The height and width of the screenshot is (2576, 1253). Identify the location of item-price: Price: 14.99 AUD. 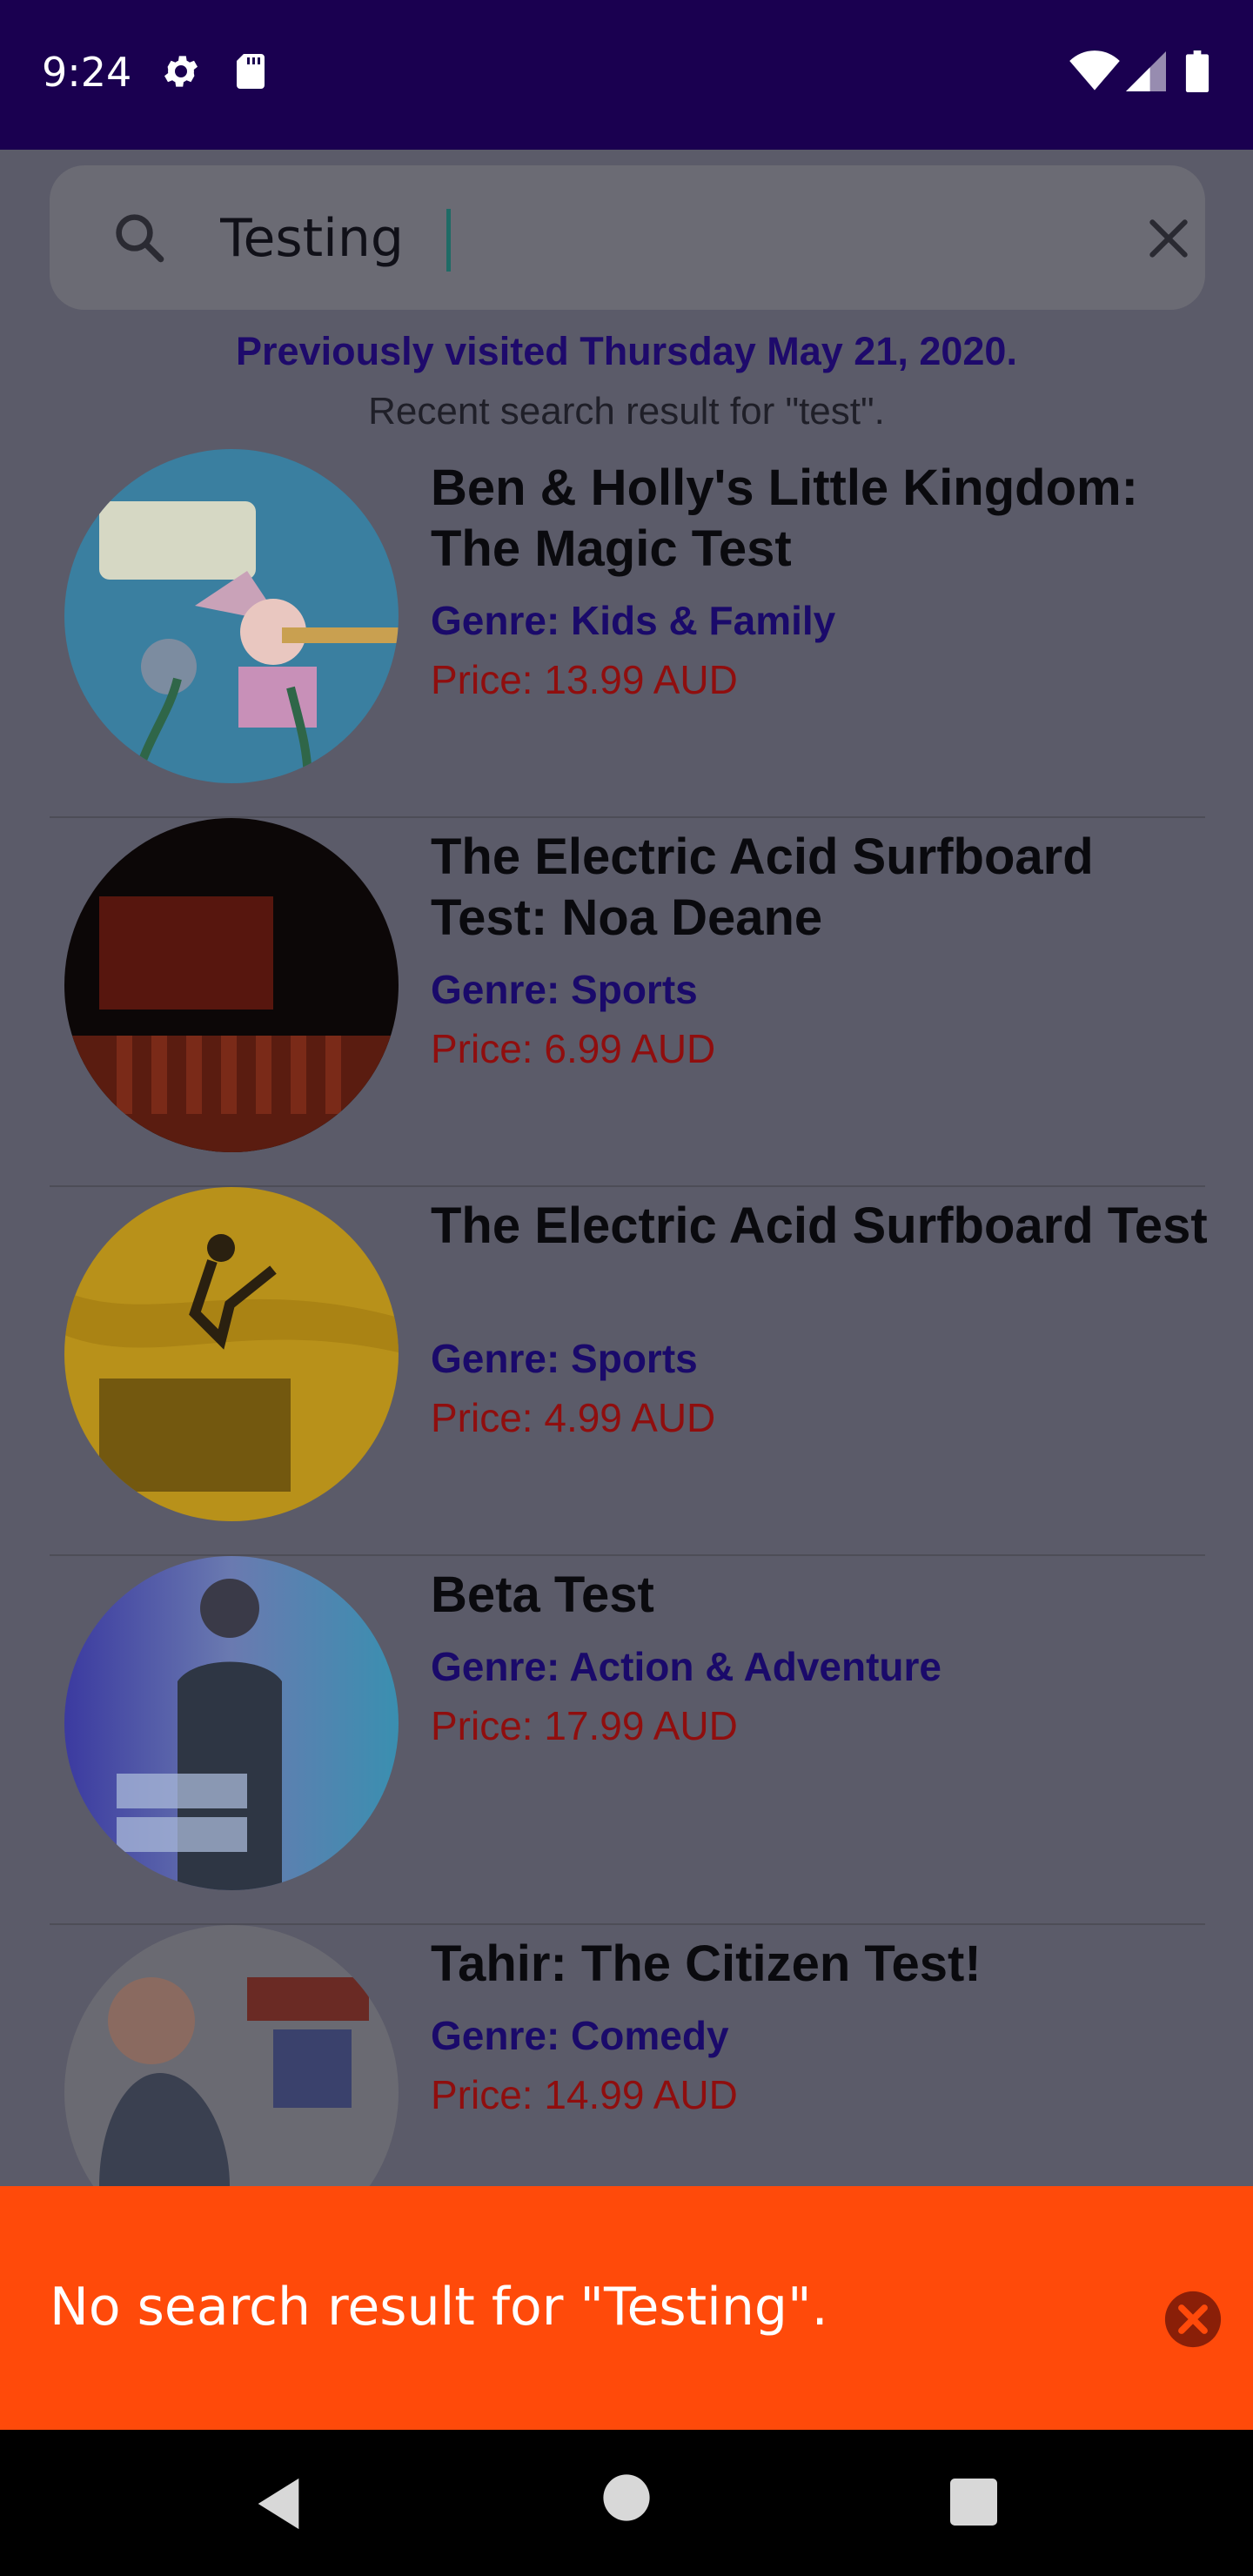
(584, 2095).